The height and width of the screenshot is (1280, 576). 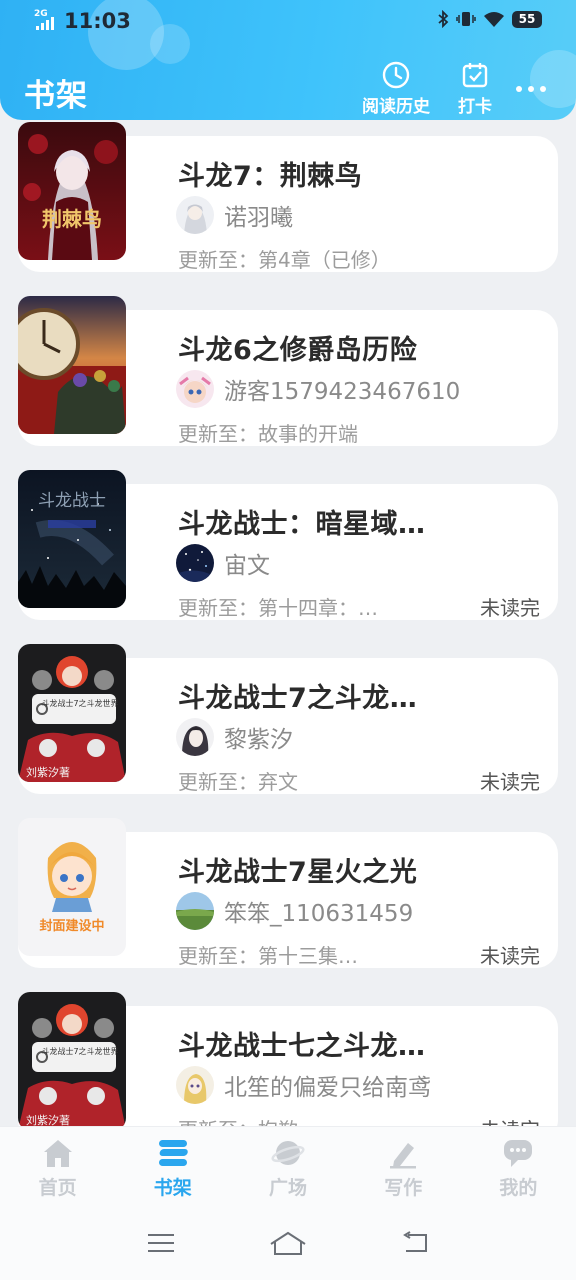 I want to click on author-row: 笨笨_110631459, so click(x=294, y=911).